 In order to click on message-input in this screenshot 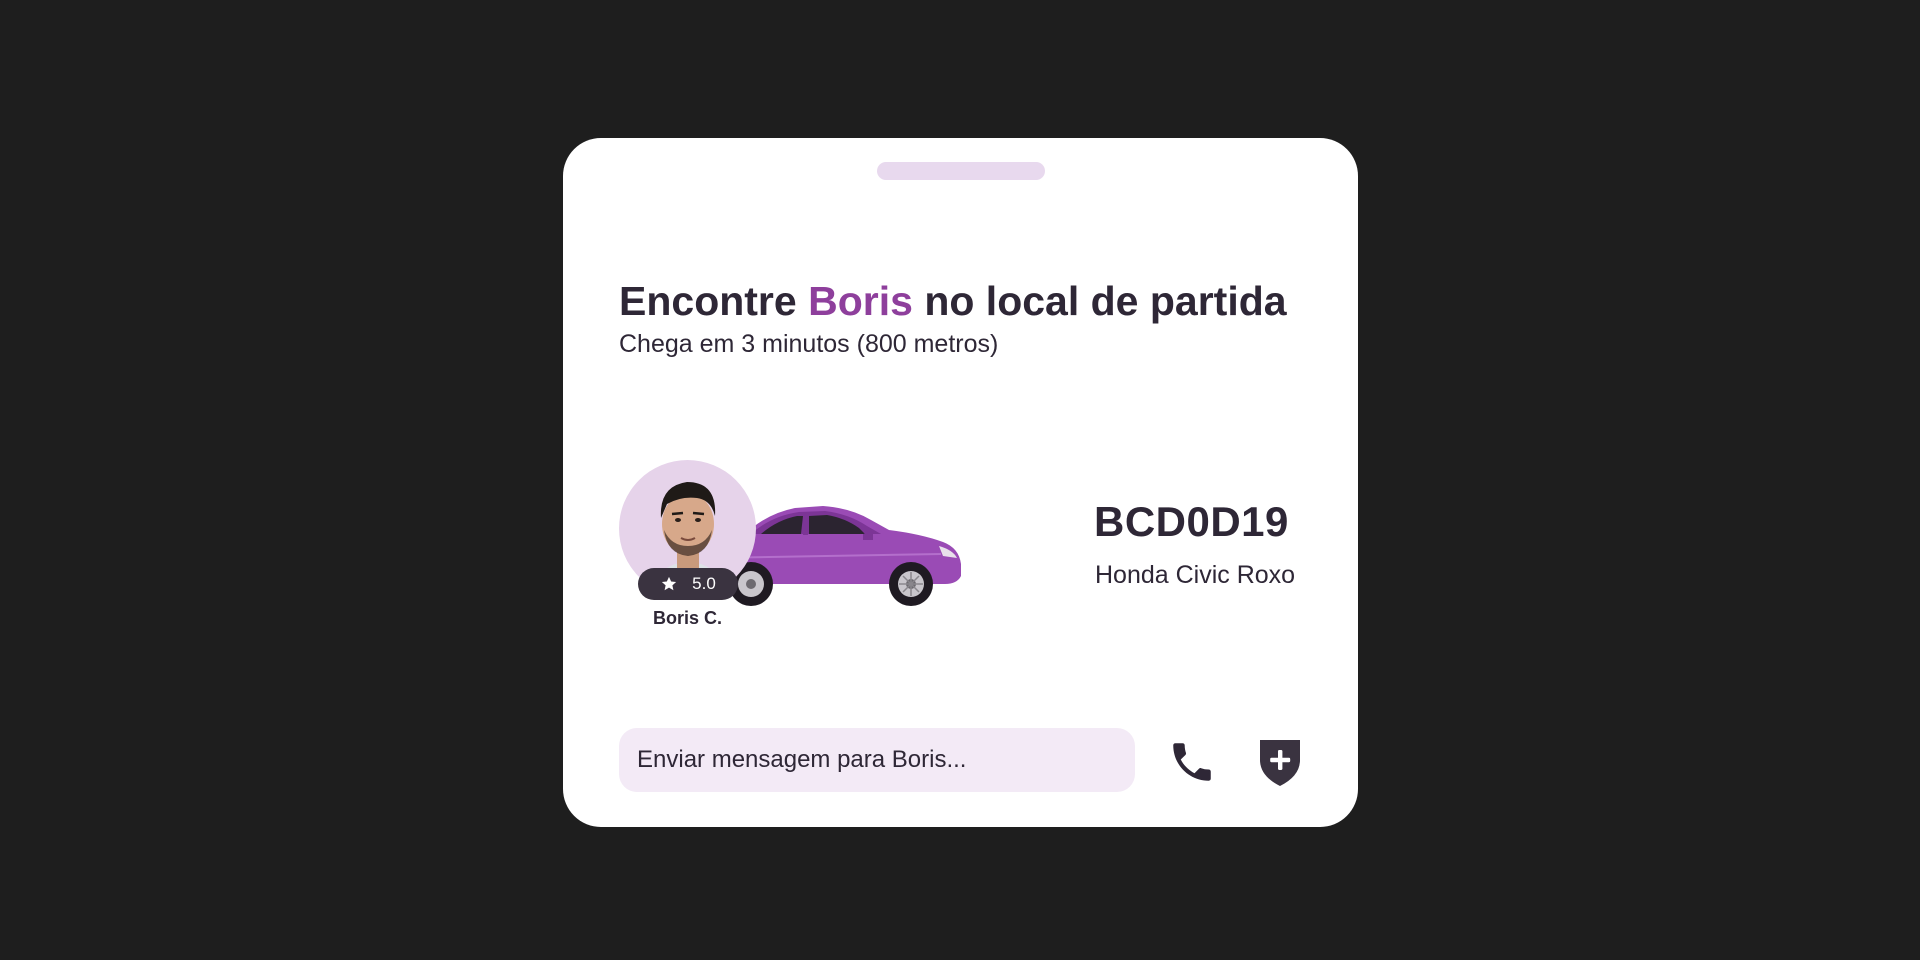, I will do `click(877, 760)`.